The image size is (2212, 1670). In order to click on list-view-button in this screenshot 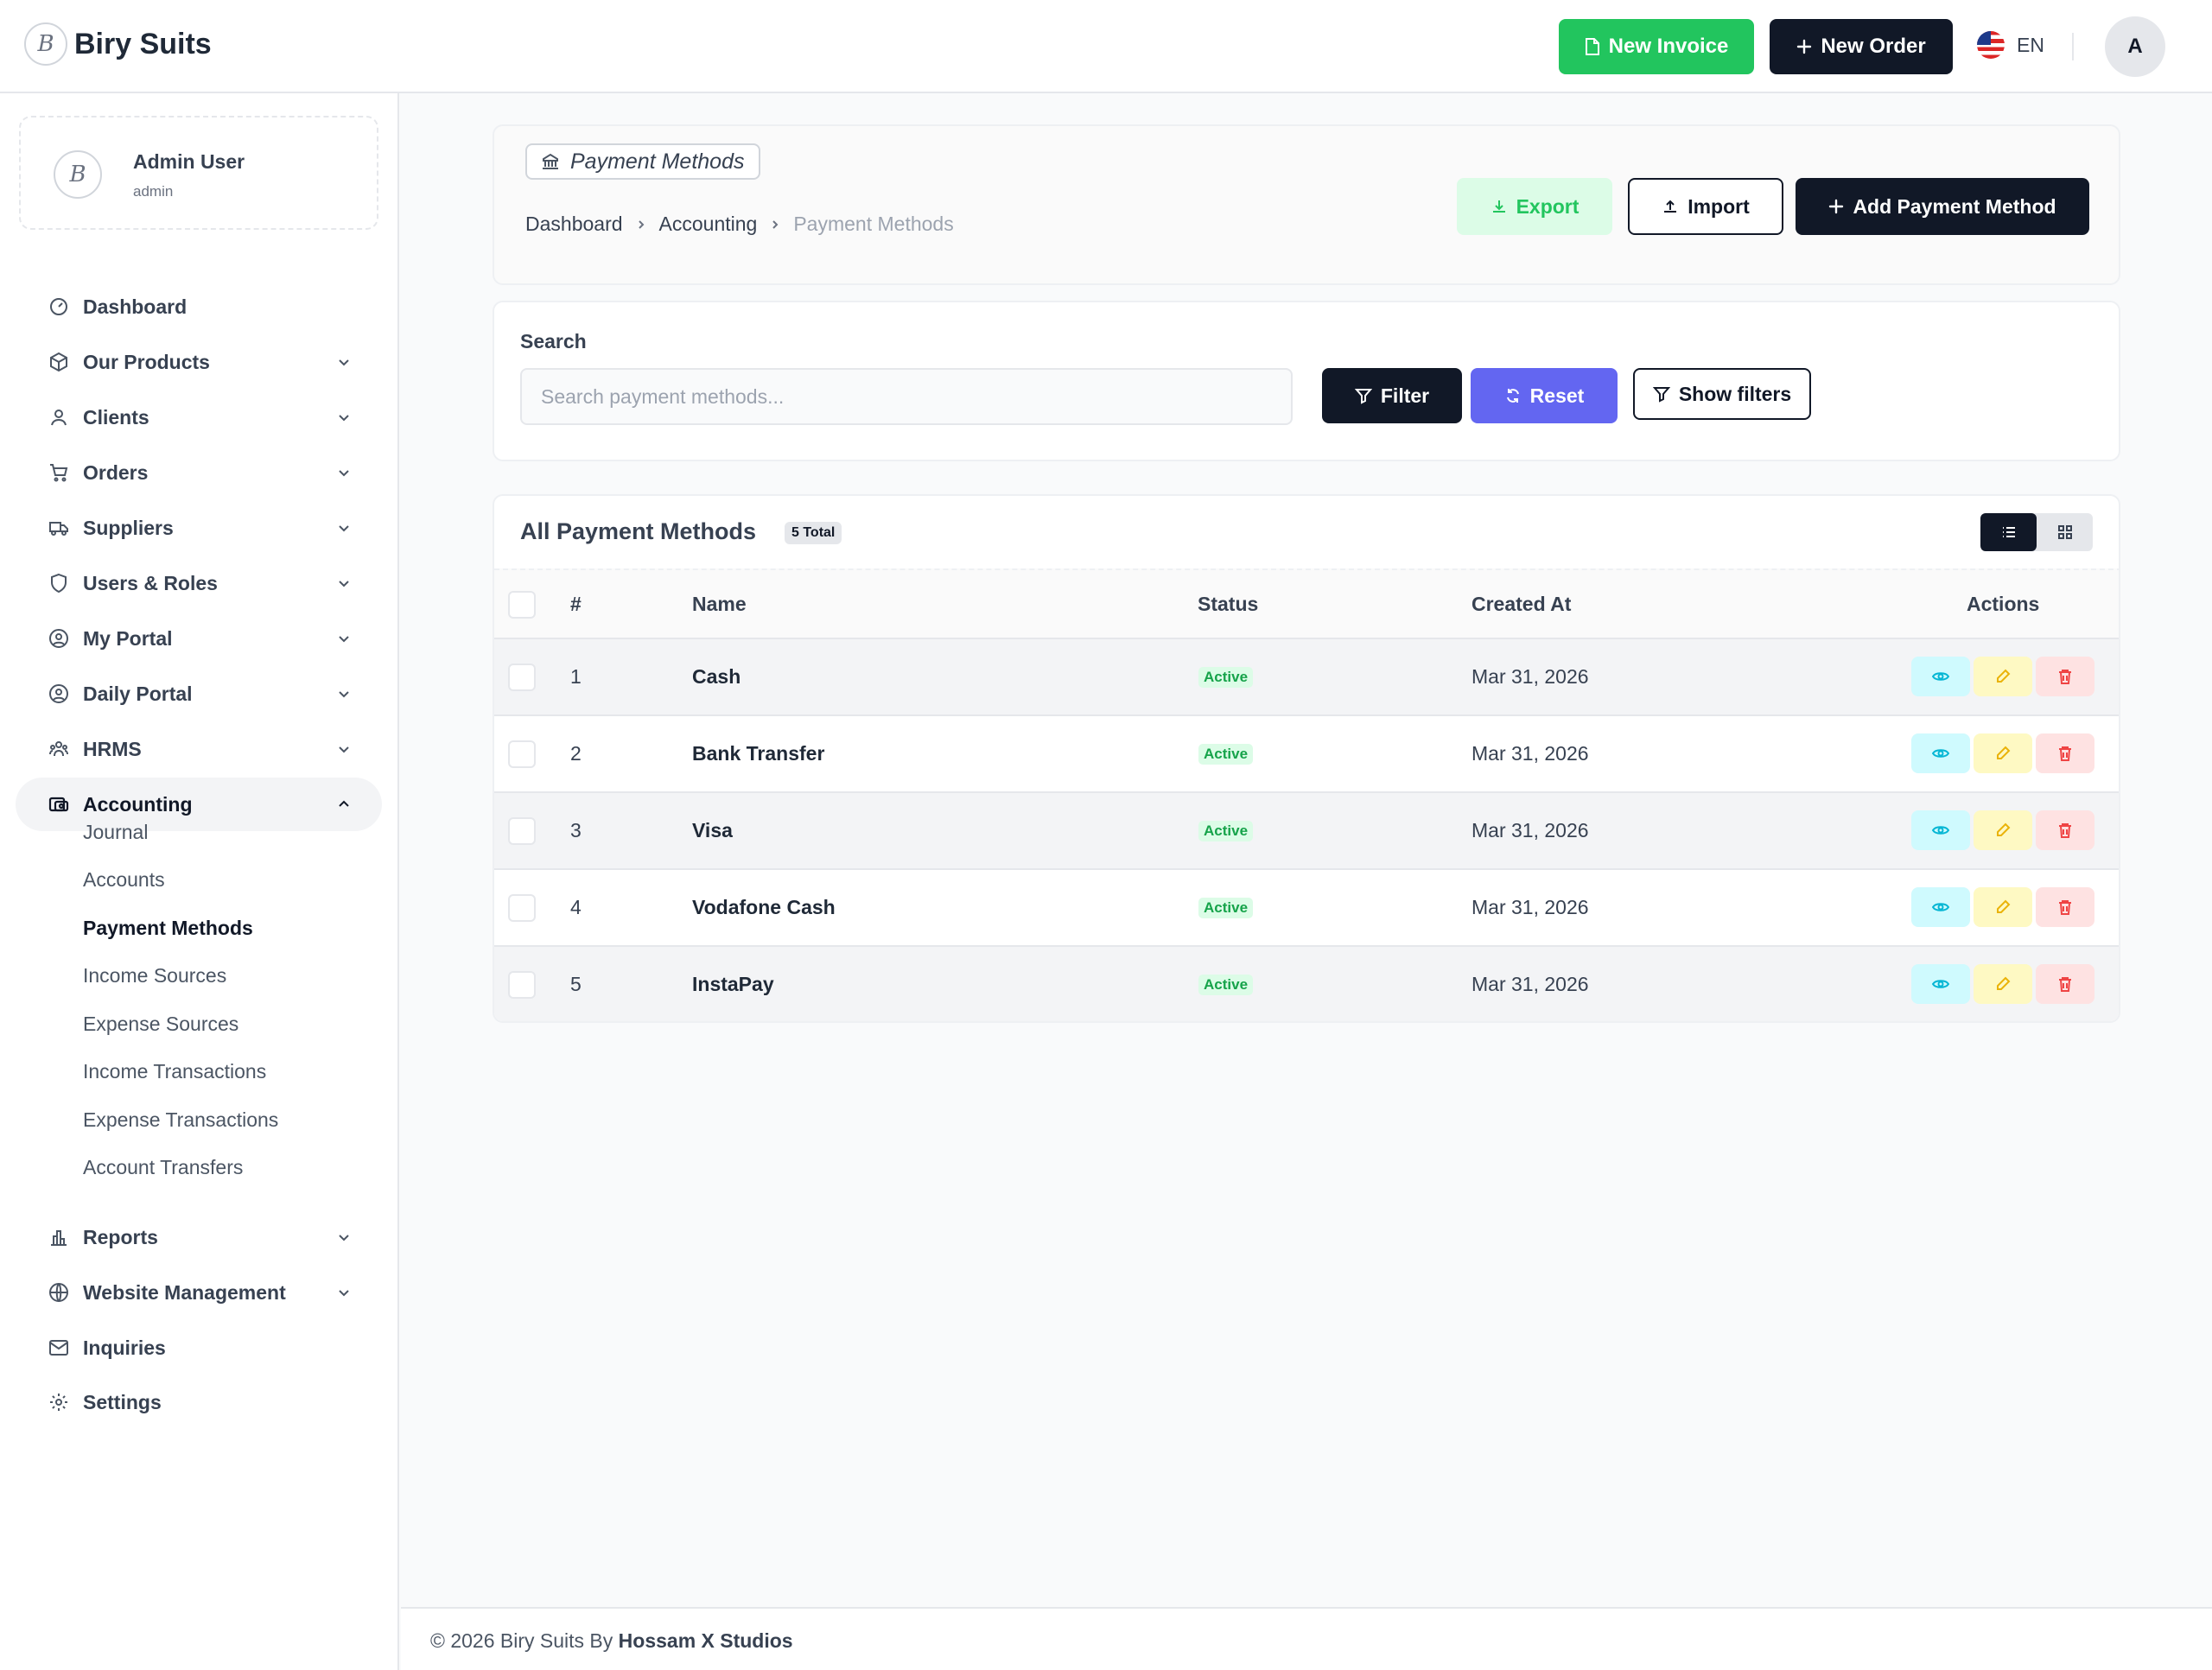, I will do `click(2008, 532)`.